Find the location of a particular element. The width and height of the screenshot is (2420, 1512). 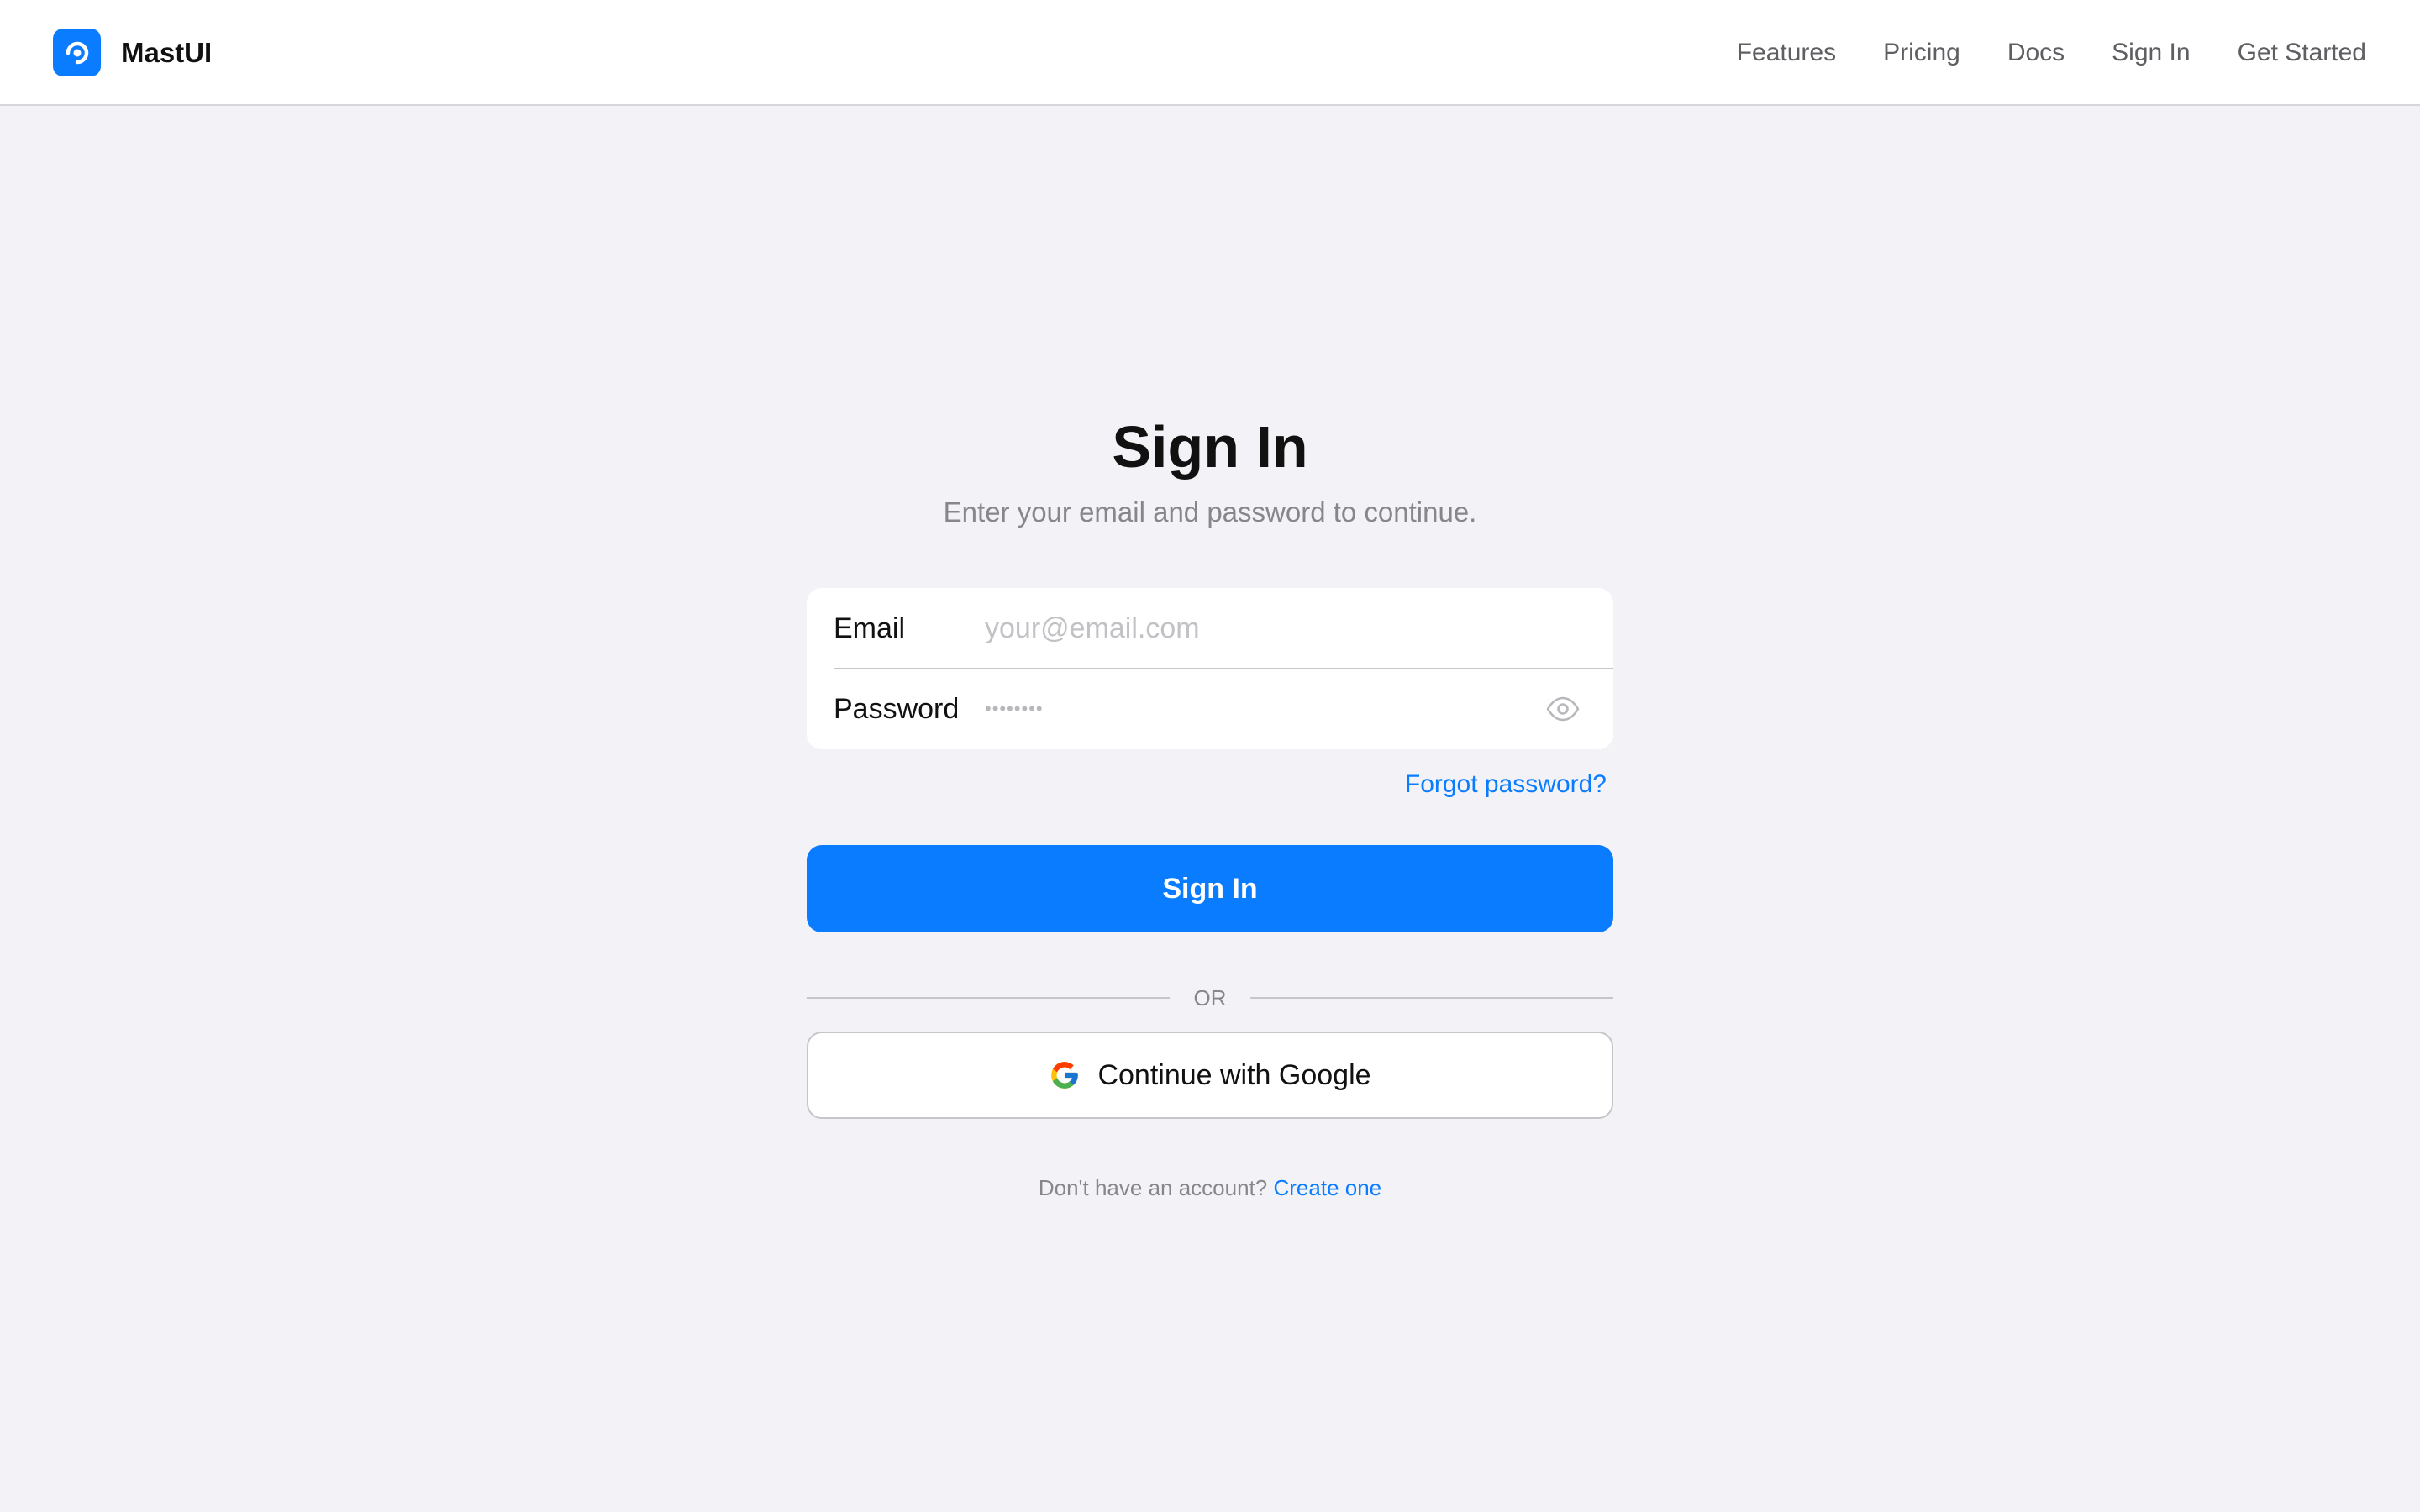

divider-line-right is located at coordinates (1432, 998).